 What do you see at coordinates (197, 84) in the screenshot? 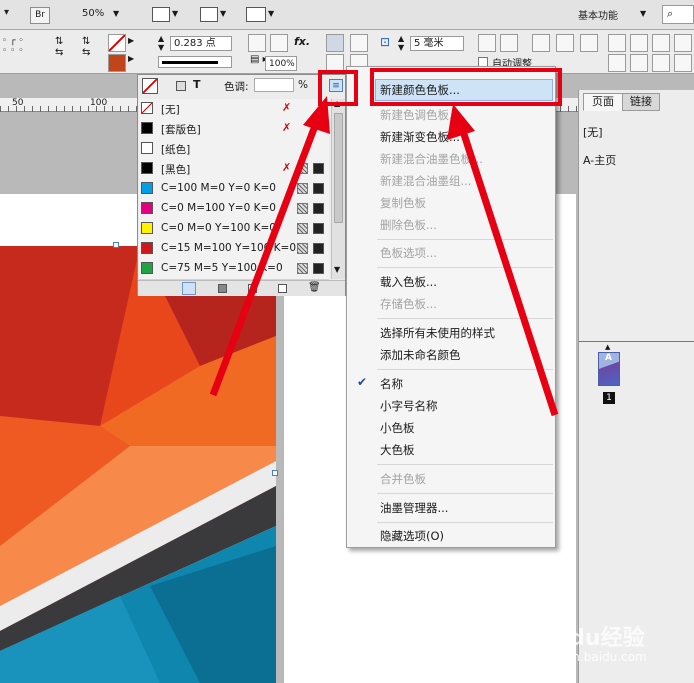
I see `text-format-icon: T` at bounding box center [197, 84].